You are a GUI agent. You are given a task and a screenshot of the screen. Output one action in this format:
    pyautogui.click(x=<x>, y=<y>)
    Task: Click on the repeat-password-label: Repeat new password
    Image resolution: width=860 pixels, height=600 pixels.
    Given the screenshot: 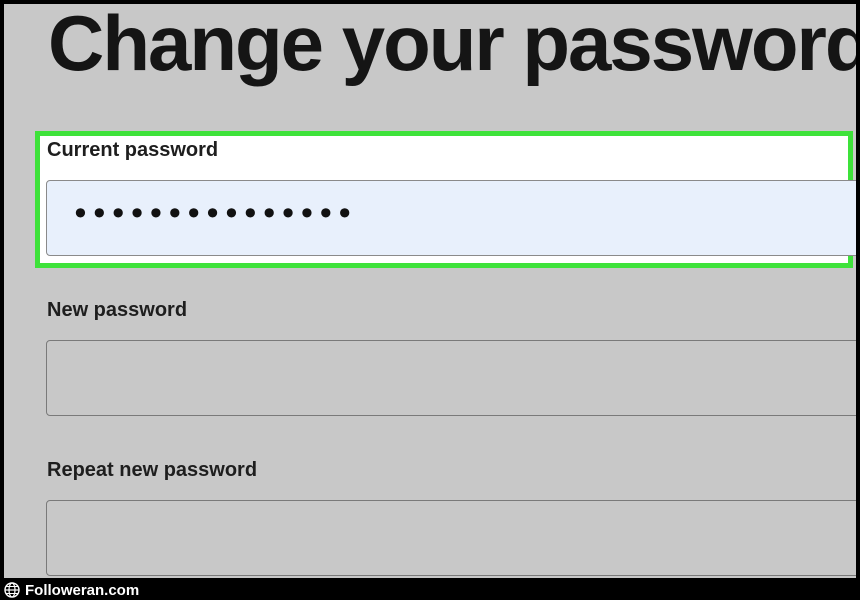 What is the action you would take?
    pyautogui.click(x=152, y=470)
    